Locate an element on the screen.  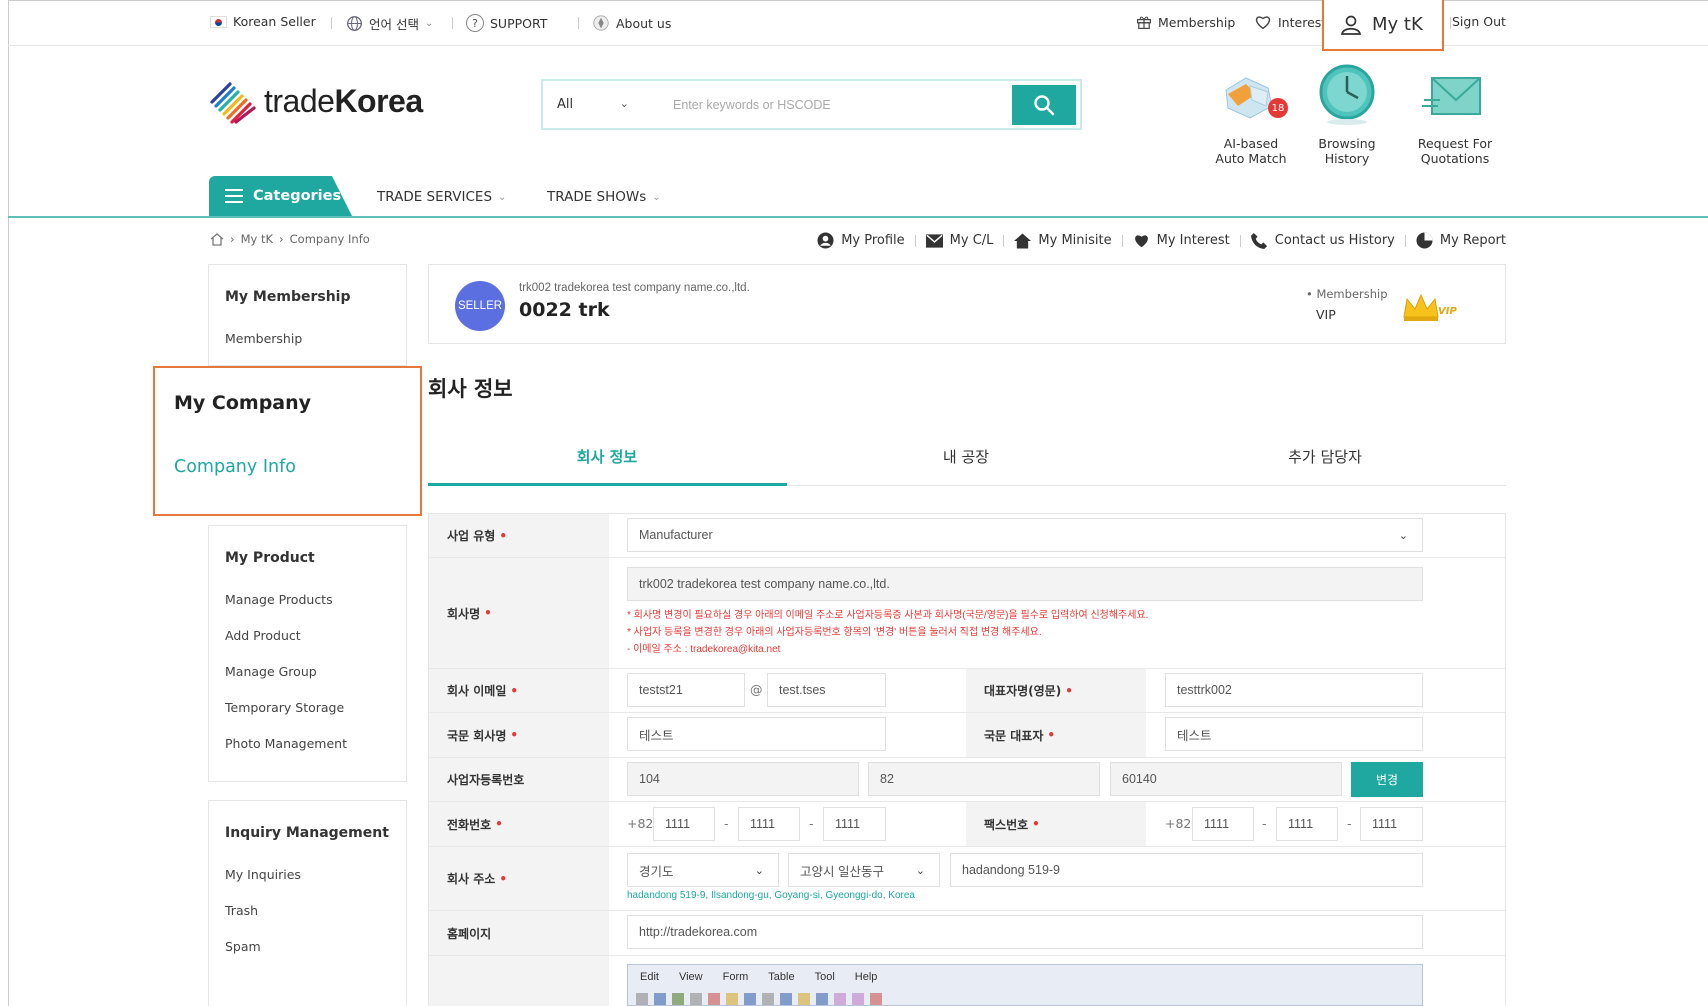
toolbar-save-icon is located at coordinates (660, 999).